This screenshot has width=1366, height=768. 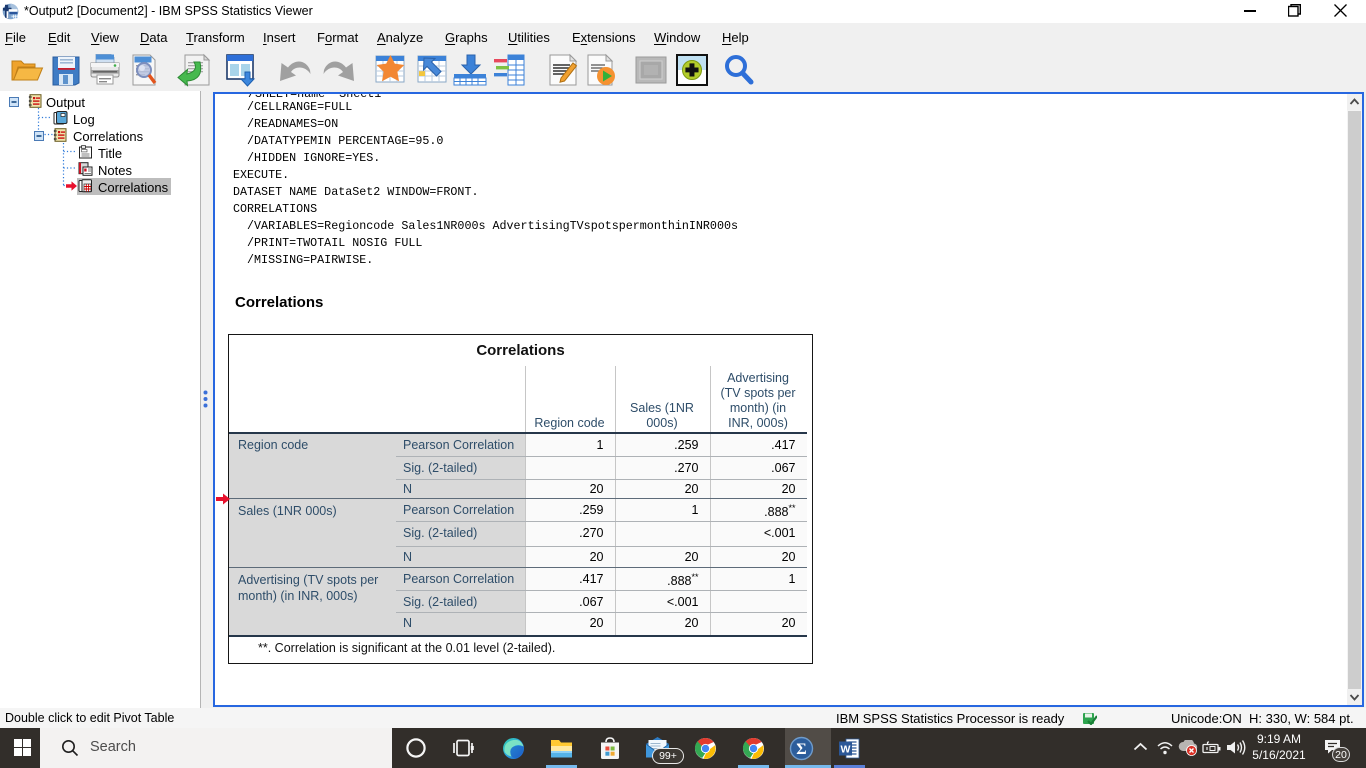 What do you see at coordinates (846, 750) in the screenshot?
I see `svg-text: W` at bounding box center [846, 750].